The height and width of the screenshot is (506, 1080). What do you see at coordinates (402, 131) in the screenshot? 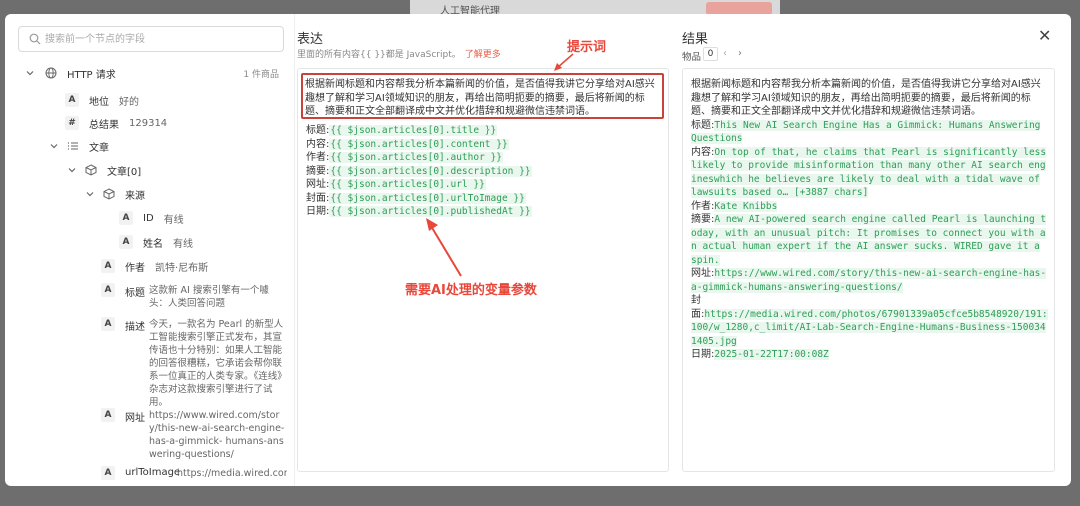
I see `variable-row: 标题:{{ $json.articles[0].title }}` at bounding box center [402, 131].